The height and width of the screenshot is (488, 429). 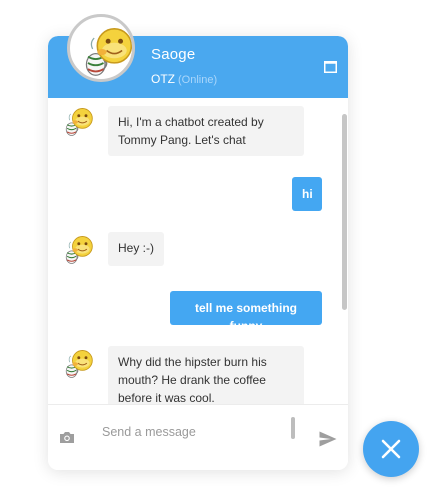 What do you see at coordinates (198, 80) in the screenshot?
I see `online-status: (Online)` at bounding box center [198, 80].